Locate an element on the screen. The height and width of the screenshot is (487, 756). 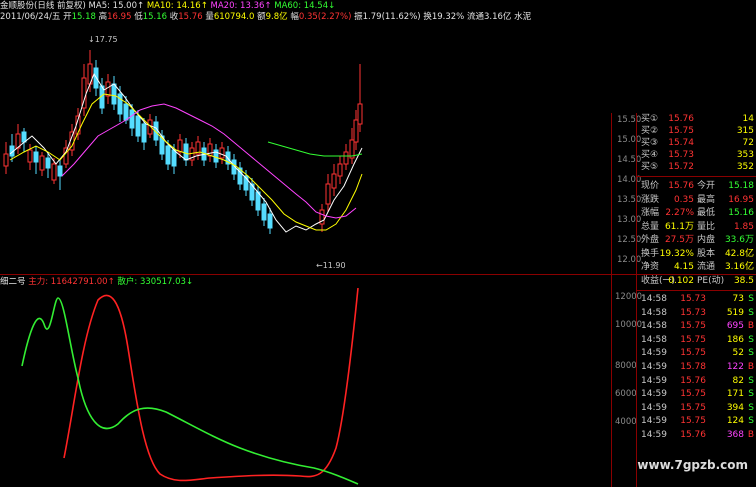
bid-volume: 315 is located at coordinates (745, 131).